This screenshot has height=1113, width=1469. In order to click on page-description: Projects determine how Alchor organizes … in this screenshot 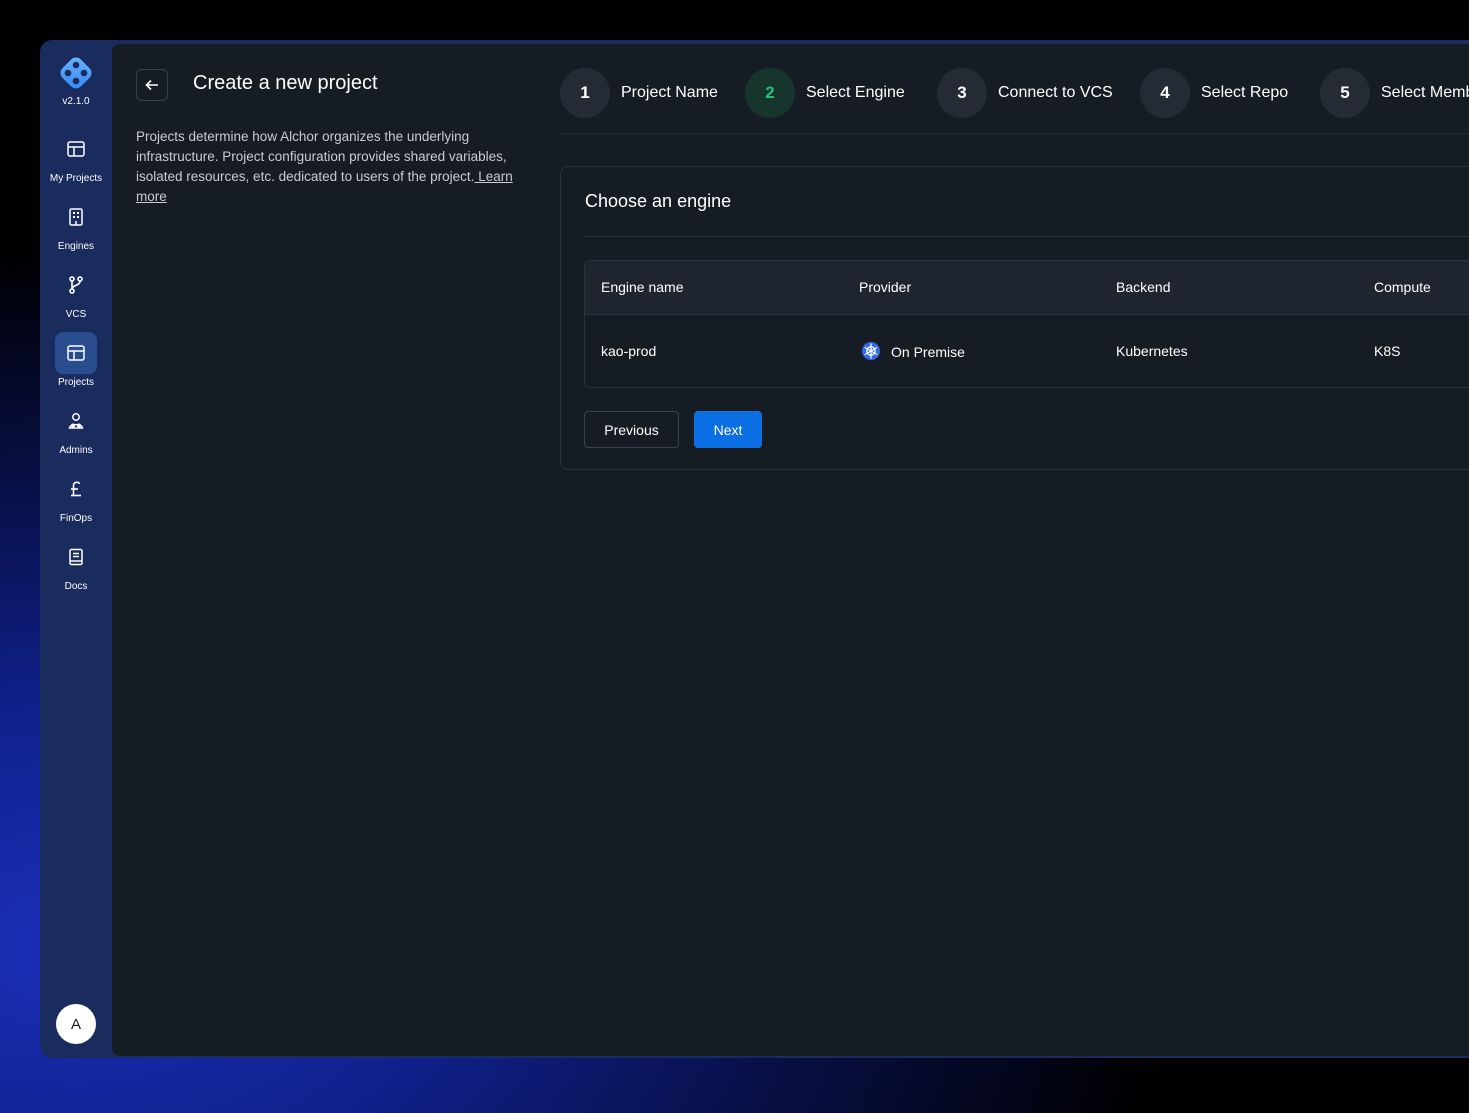, I will do `click(333, 167)`.